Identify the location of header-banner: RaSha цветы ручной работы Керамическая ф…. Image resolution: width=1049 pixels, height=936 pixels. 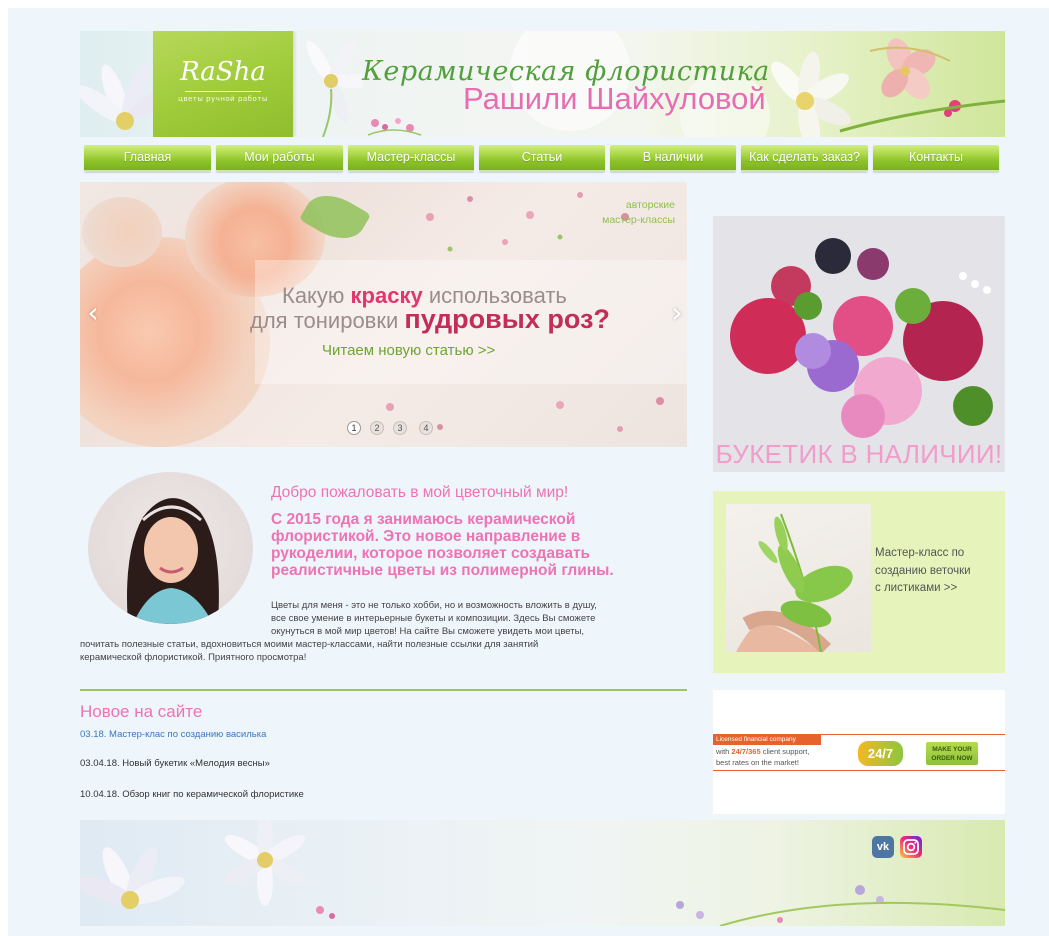
(542, 84).